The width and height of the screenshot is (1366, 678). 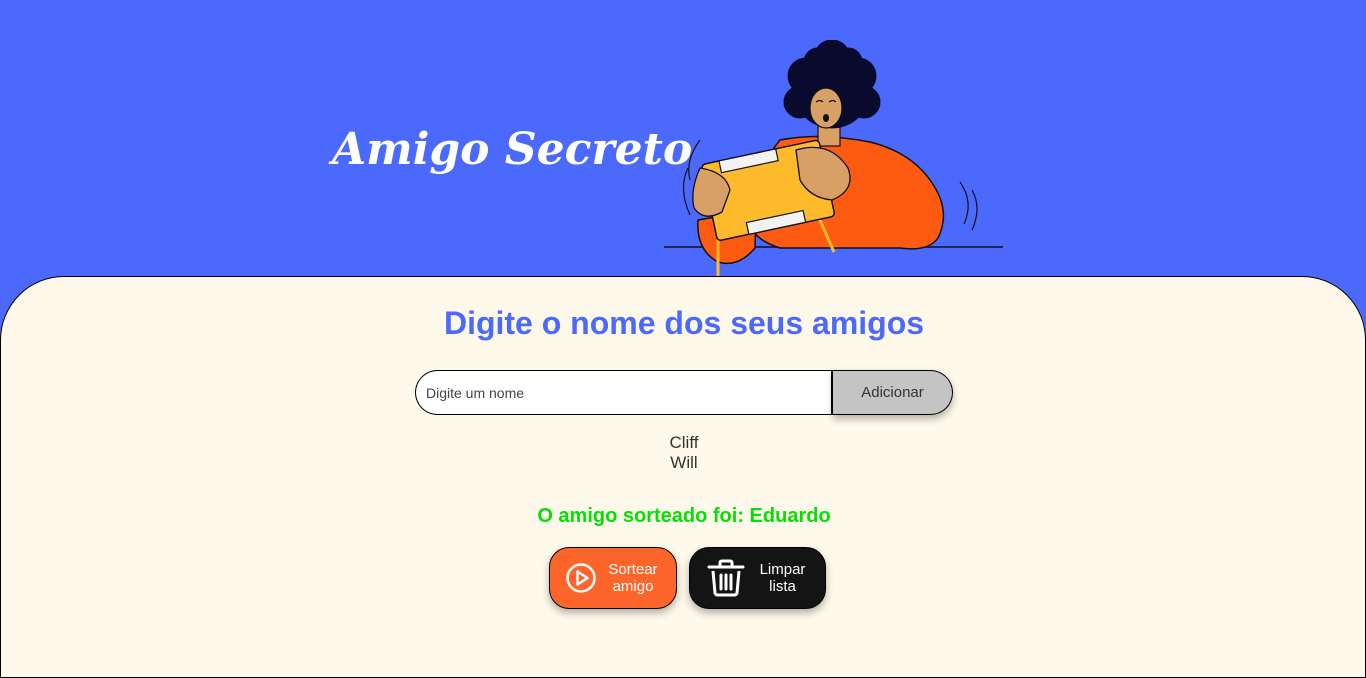 What do you see at coordinates (684, 516) in the screenshot?
I see `draw-result: O amigo sorteado foi: Eduardo` at bounding box center [684, 516].